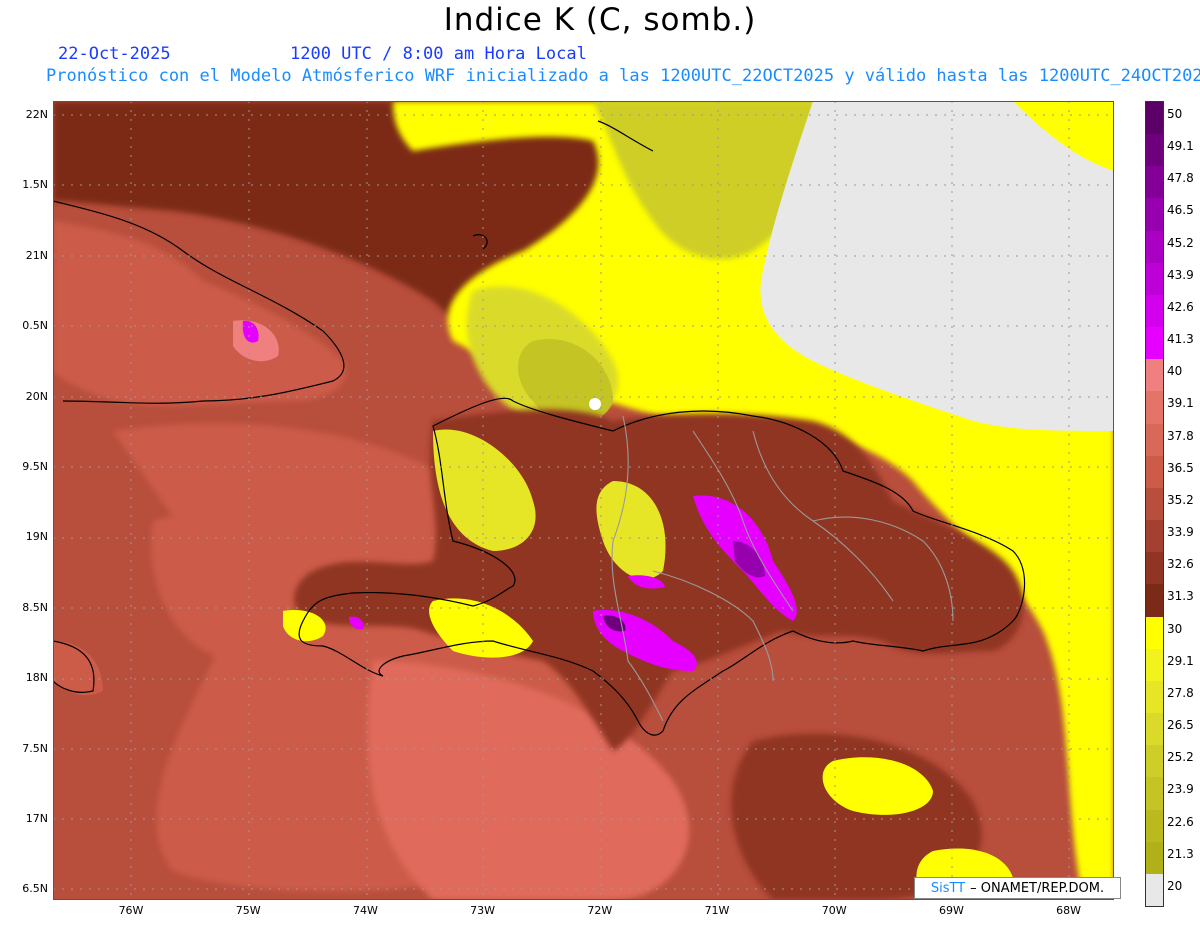  Describe the element at coordinates (1180, 821) in the screenshot. I see `colorbar-label: 22.6` at that location.